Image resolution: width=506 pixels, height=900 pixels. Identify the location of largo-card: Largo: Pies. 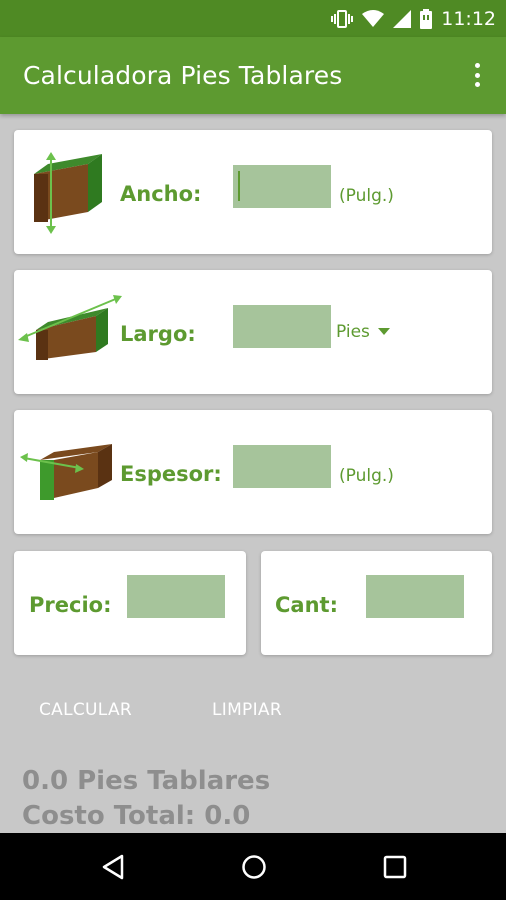
(253, 332).